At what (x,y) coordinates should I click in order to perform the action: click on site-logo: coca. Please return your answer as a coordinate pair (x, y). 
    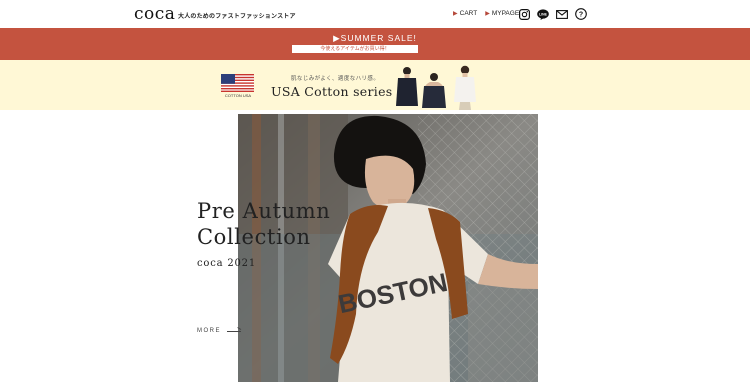
    Looking at the image, I should click on (154, 14).